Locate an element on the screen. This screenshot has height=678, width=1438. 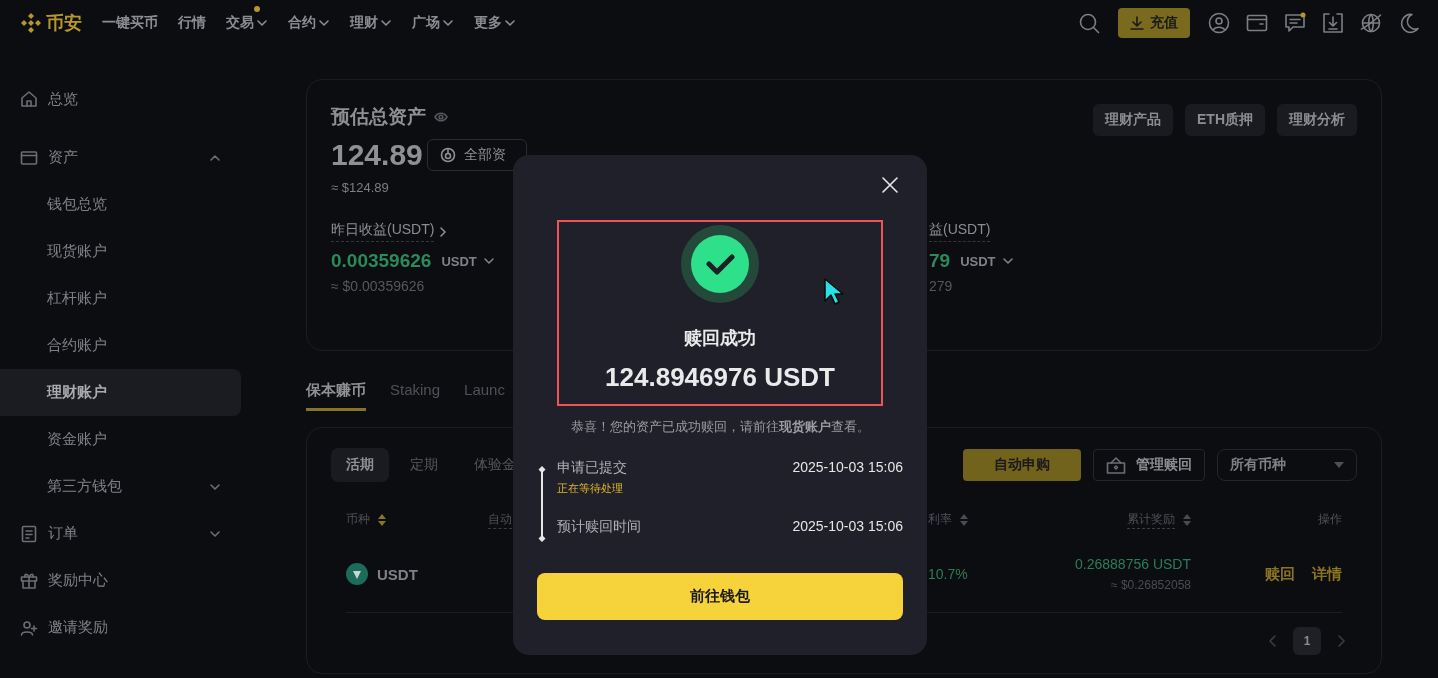
document-icon is located at coordinates (29, 533).